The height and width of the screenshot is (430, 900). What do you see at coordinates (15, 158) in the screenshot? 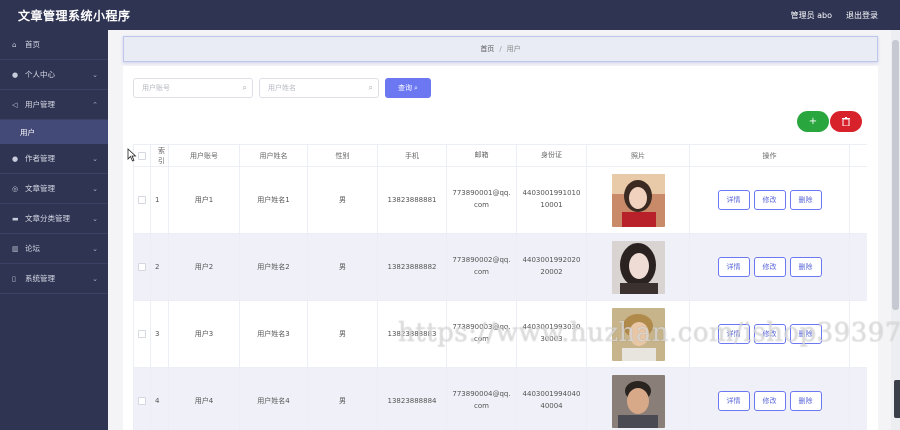
I see `location-icon: ●` at bounding box center [15, 158].